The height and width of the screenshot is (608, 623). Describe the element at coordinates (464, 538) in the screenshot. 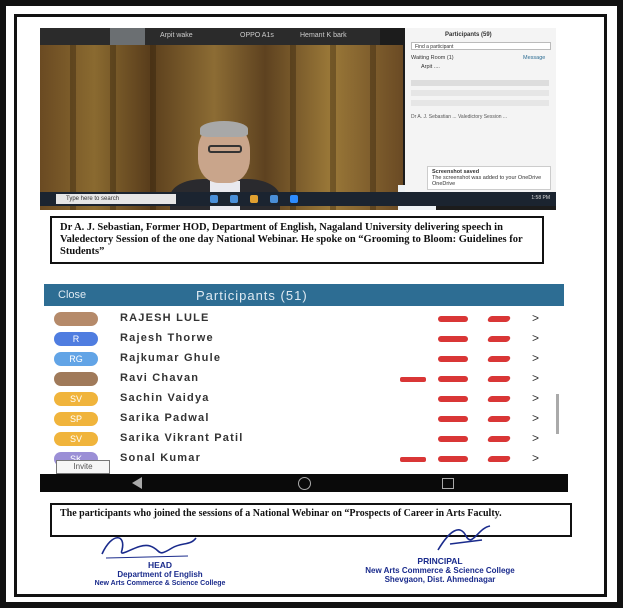

I see `principal-signature` at that location.